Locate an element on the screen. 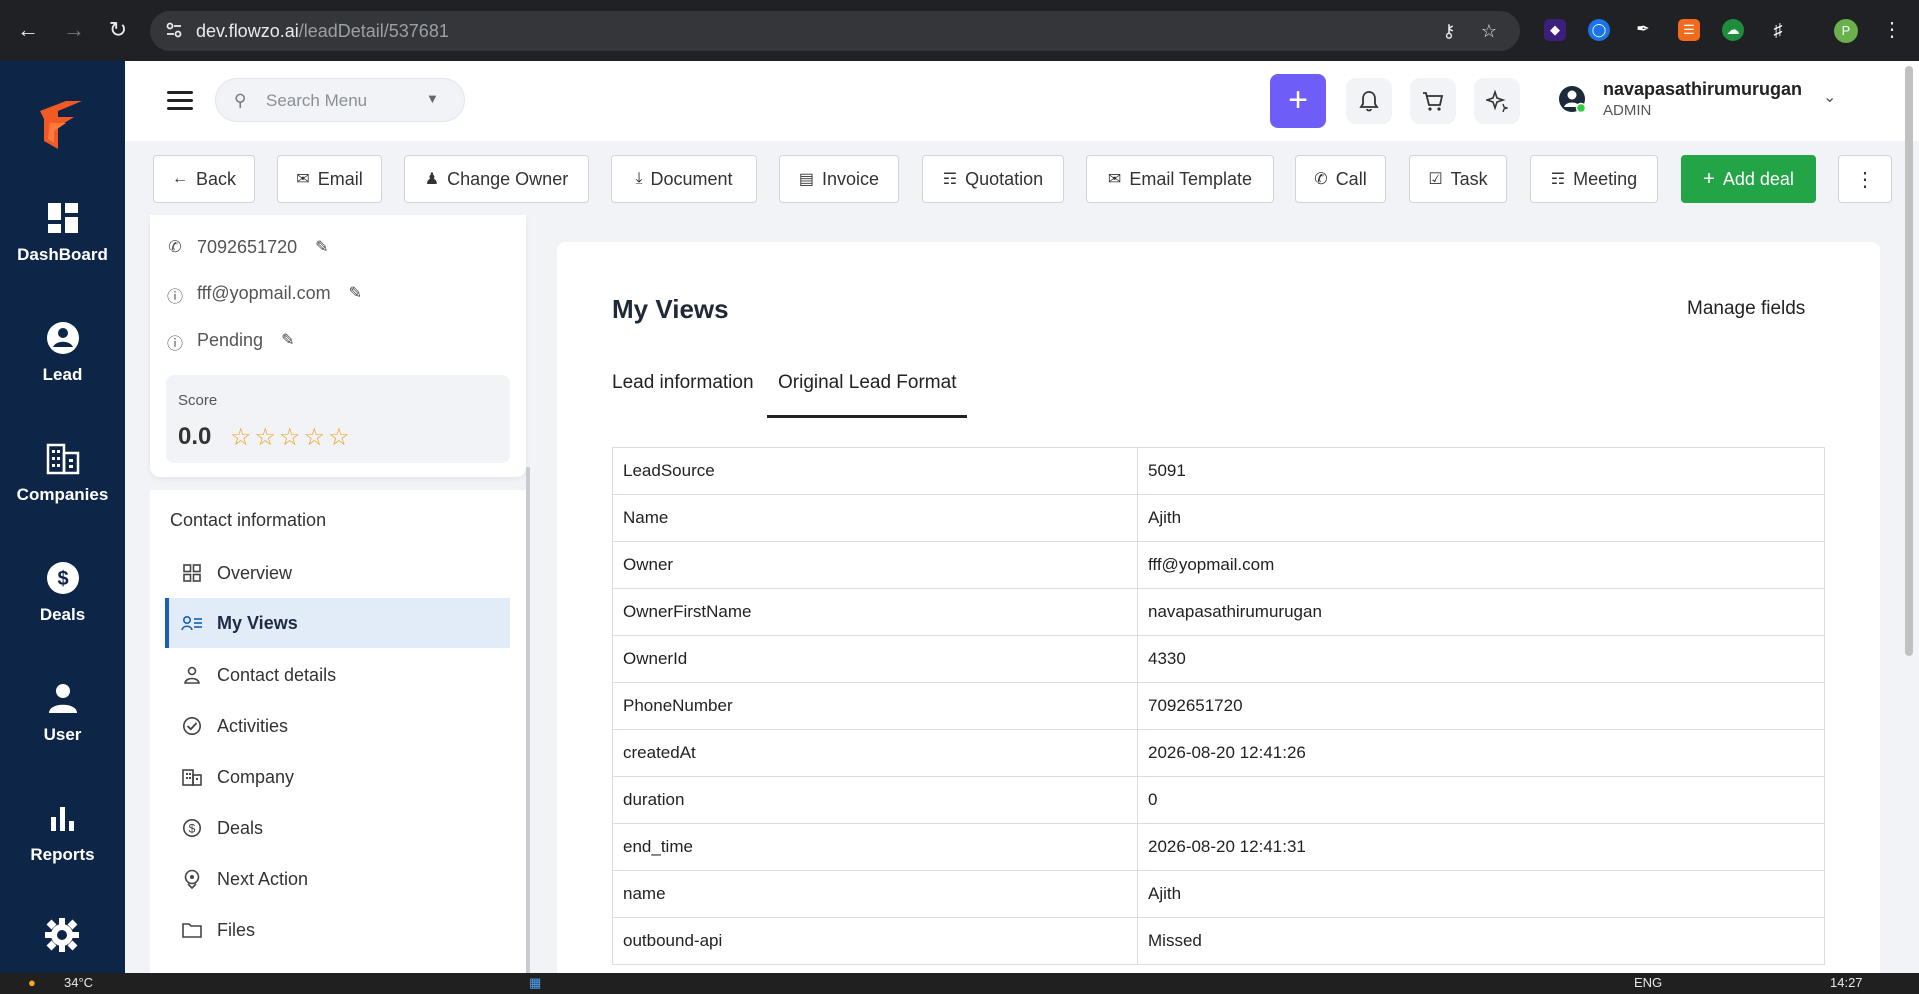 The image size is (1919, 994). table-row: PhoneNumber 7092651720 is located at coordinates (1218, 706).